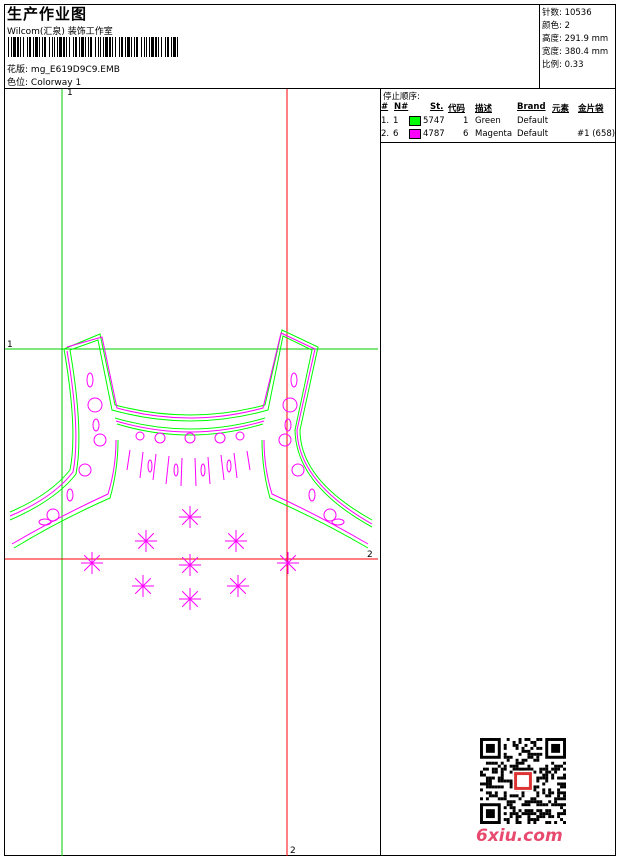 The image size is (620, 860). What do you see at coordinates (10, 345) in the screenshot?
I see `guide-label-left: 1` at bounding box center [10, 345].